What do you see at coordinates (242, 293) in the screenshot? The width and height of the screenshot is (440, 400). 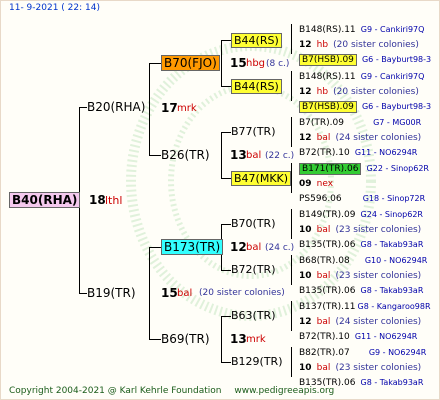 I see `gen1-bottom-sisters: (20 sister colonies)` at bounding box center [242, 293].